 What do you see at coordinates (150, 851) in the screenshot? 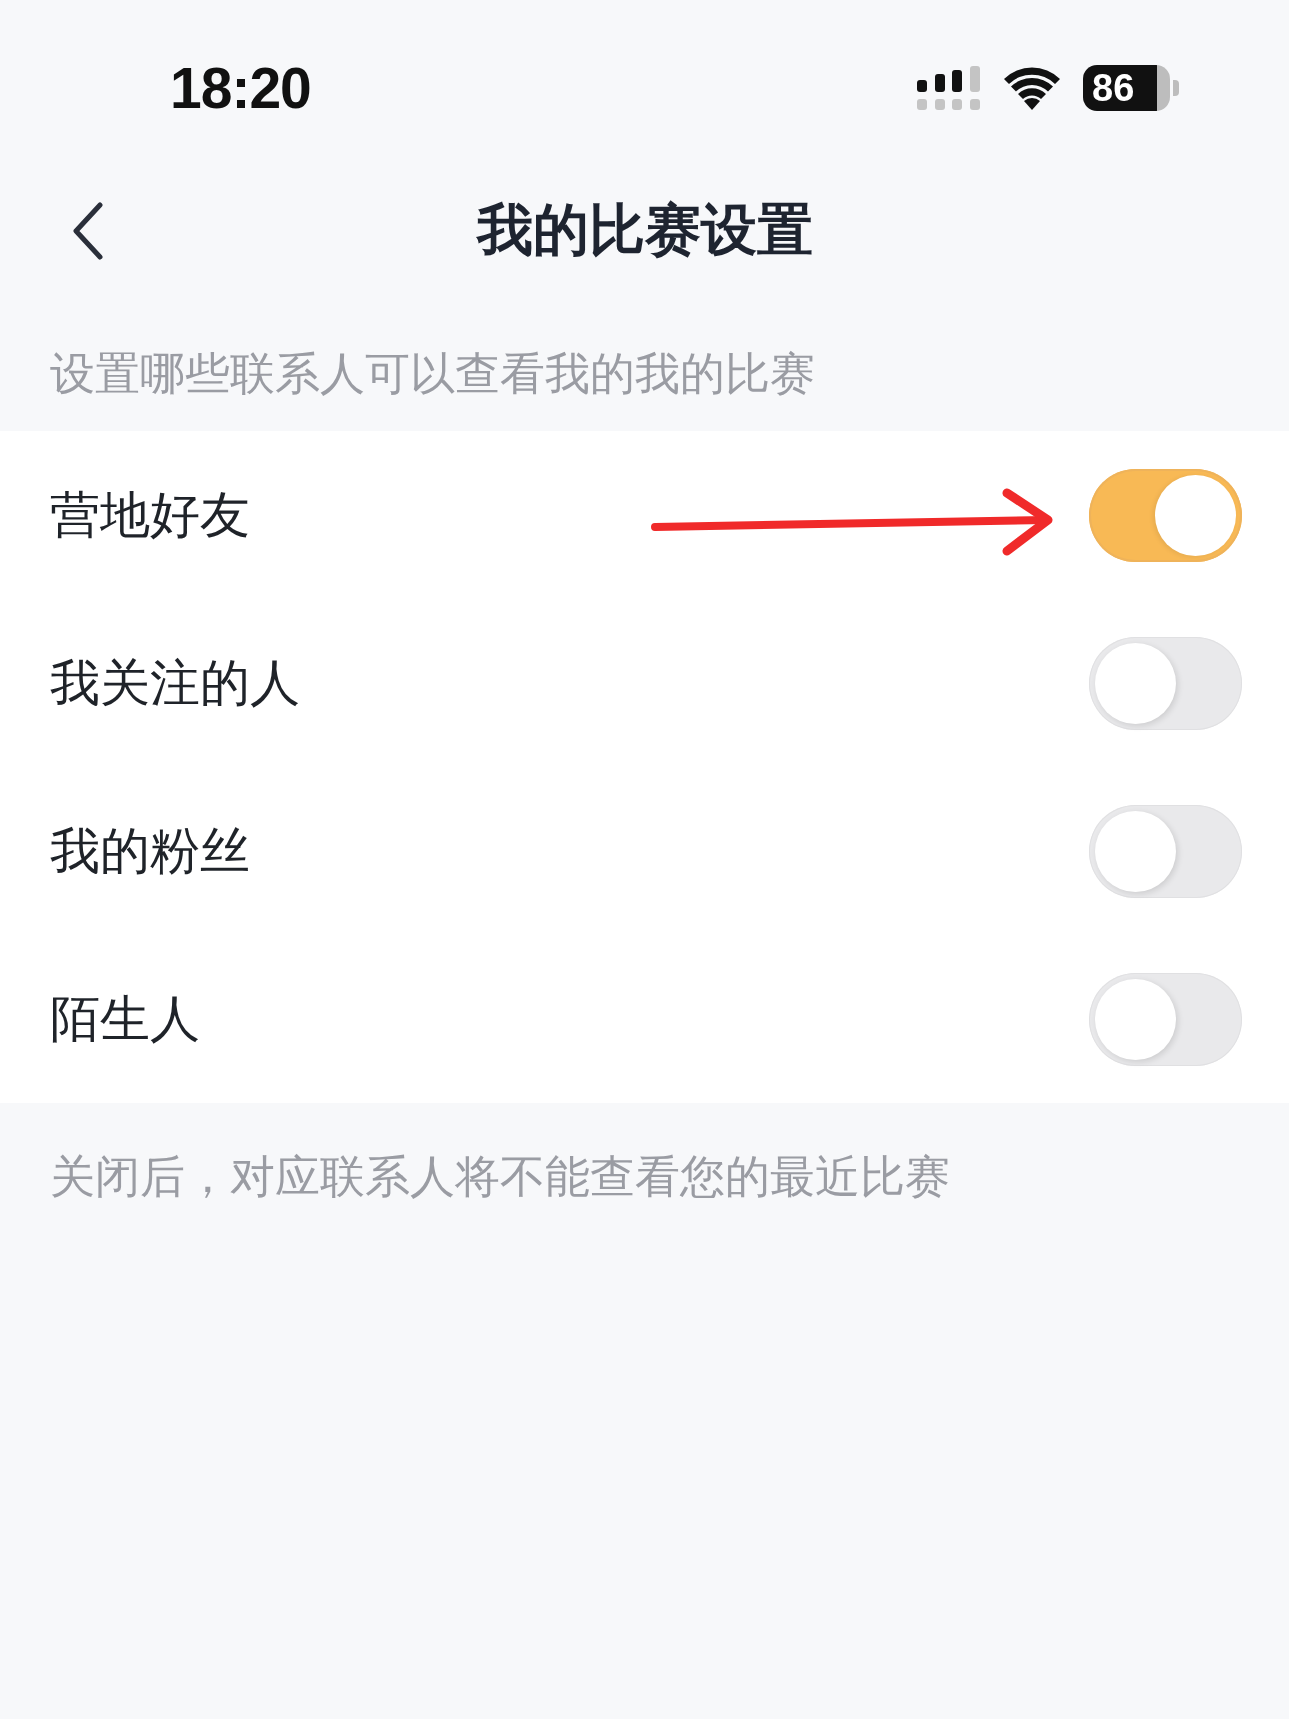
I see `setting-label: 我的粉丝` at bounding box center [150, 851].